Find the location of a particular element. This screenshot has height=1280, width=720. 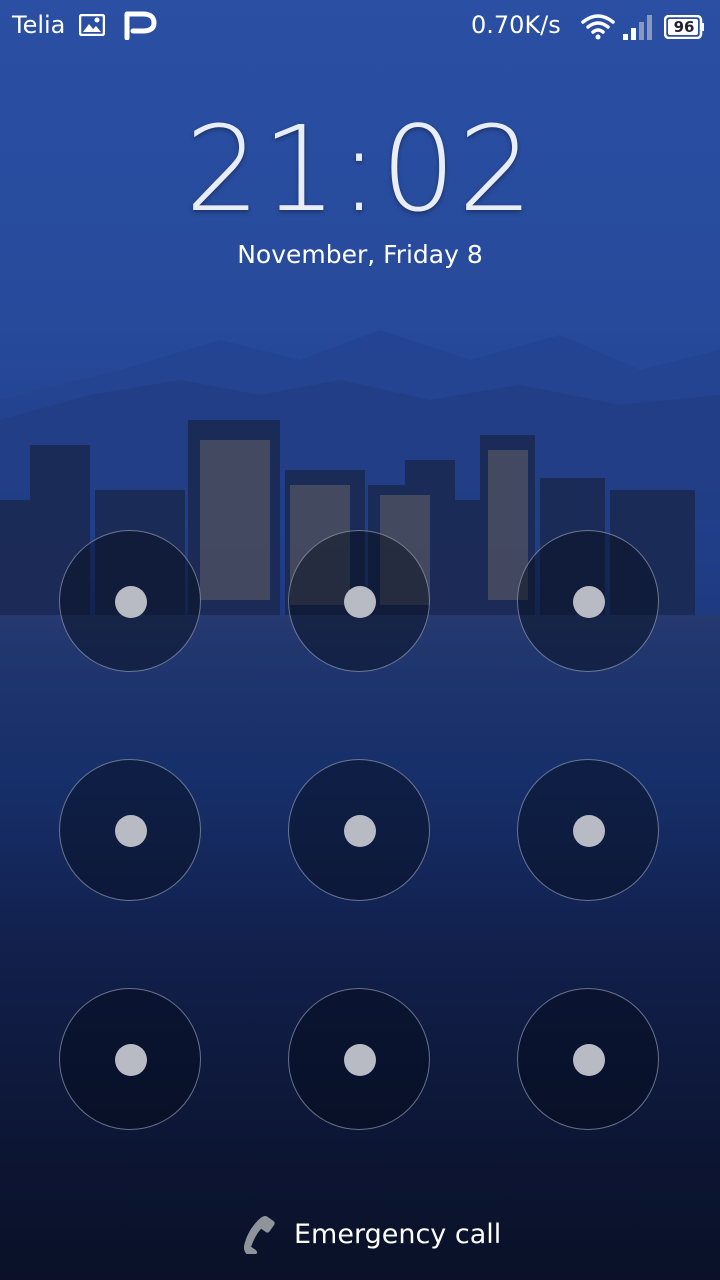

emergency-call-button: Emergency call is located at coordinates (370, 1234).